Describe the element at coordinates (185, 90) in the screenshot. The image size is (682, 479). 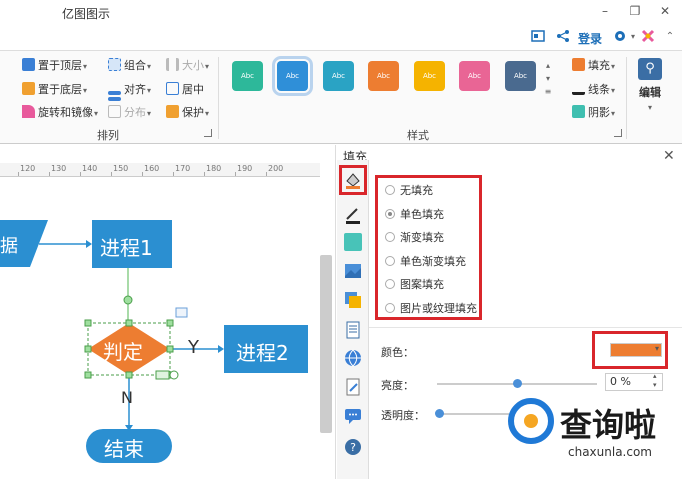
I see `center-button: 居中` at that location.